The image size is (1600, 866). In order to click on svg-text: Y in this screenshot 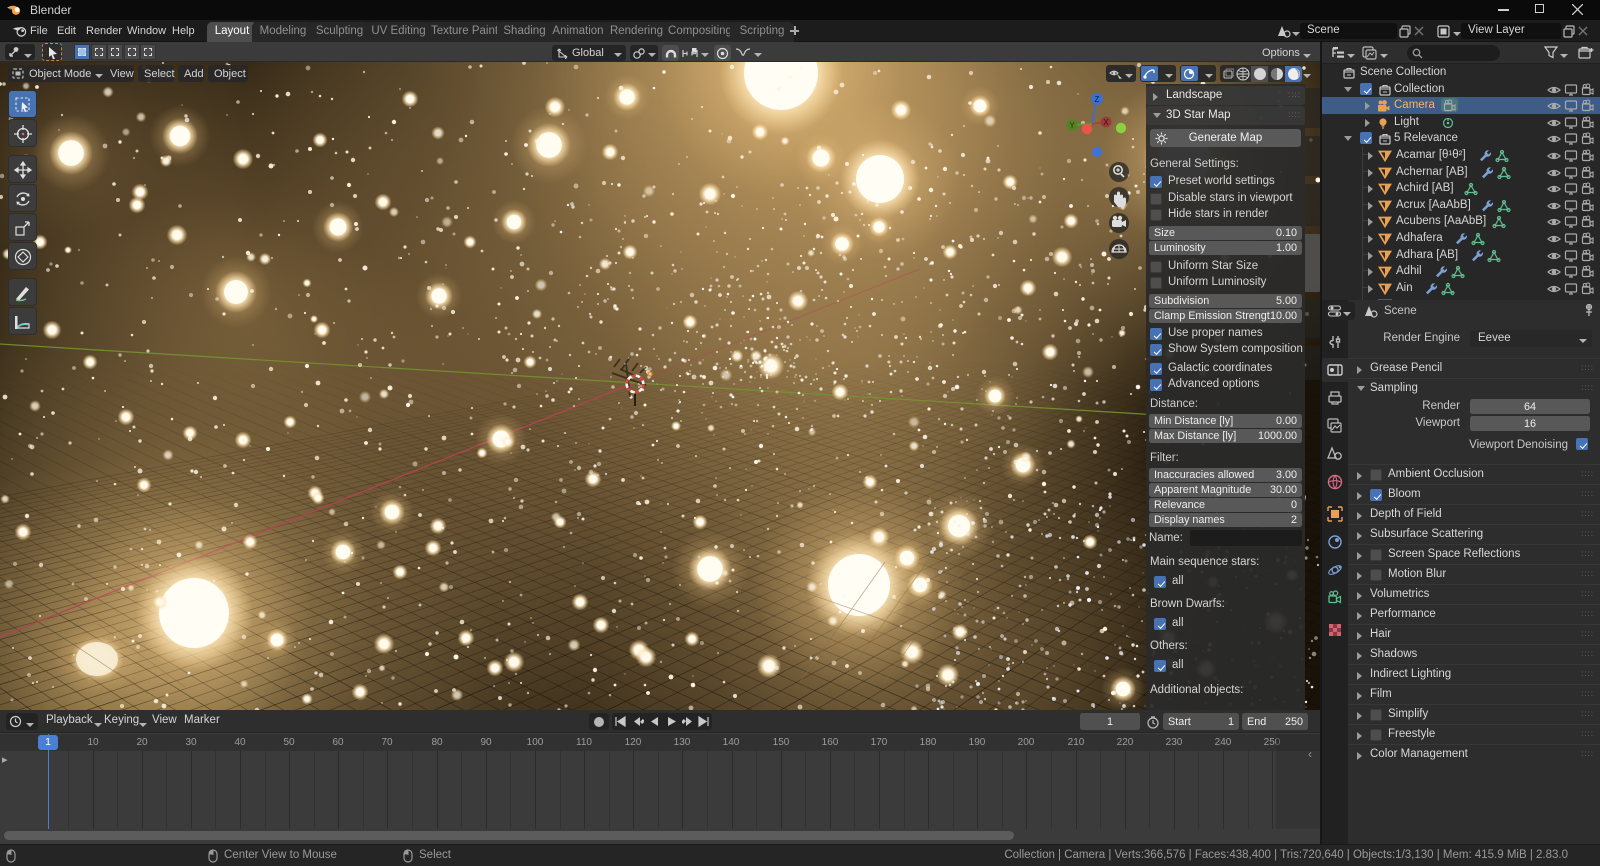, I will do `click(1072, 125)`.